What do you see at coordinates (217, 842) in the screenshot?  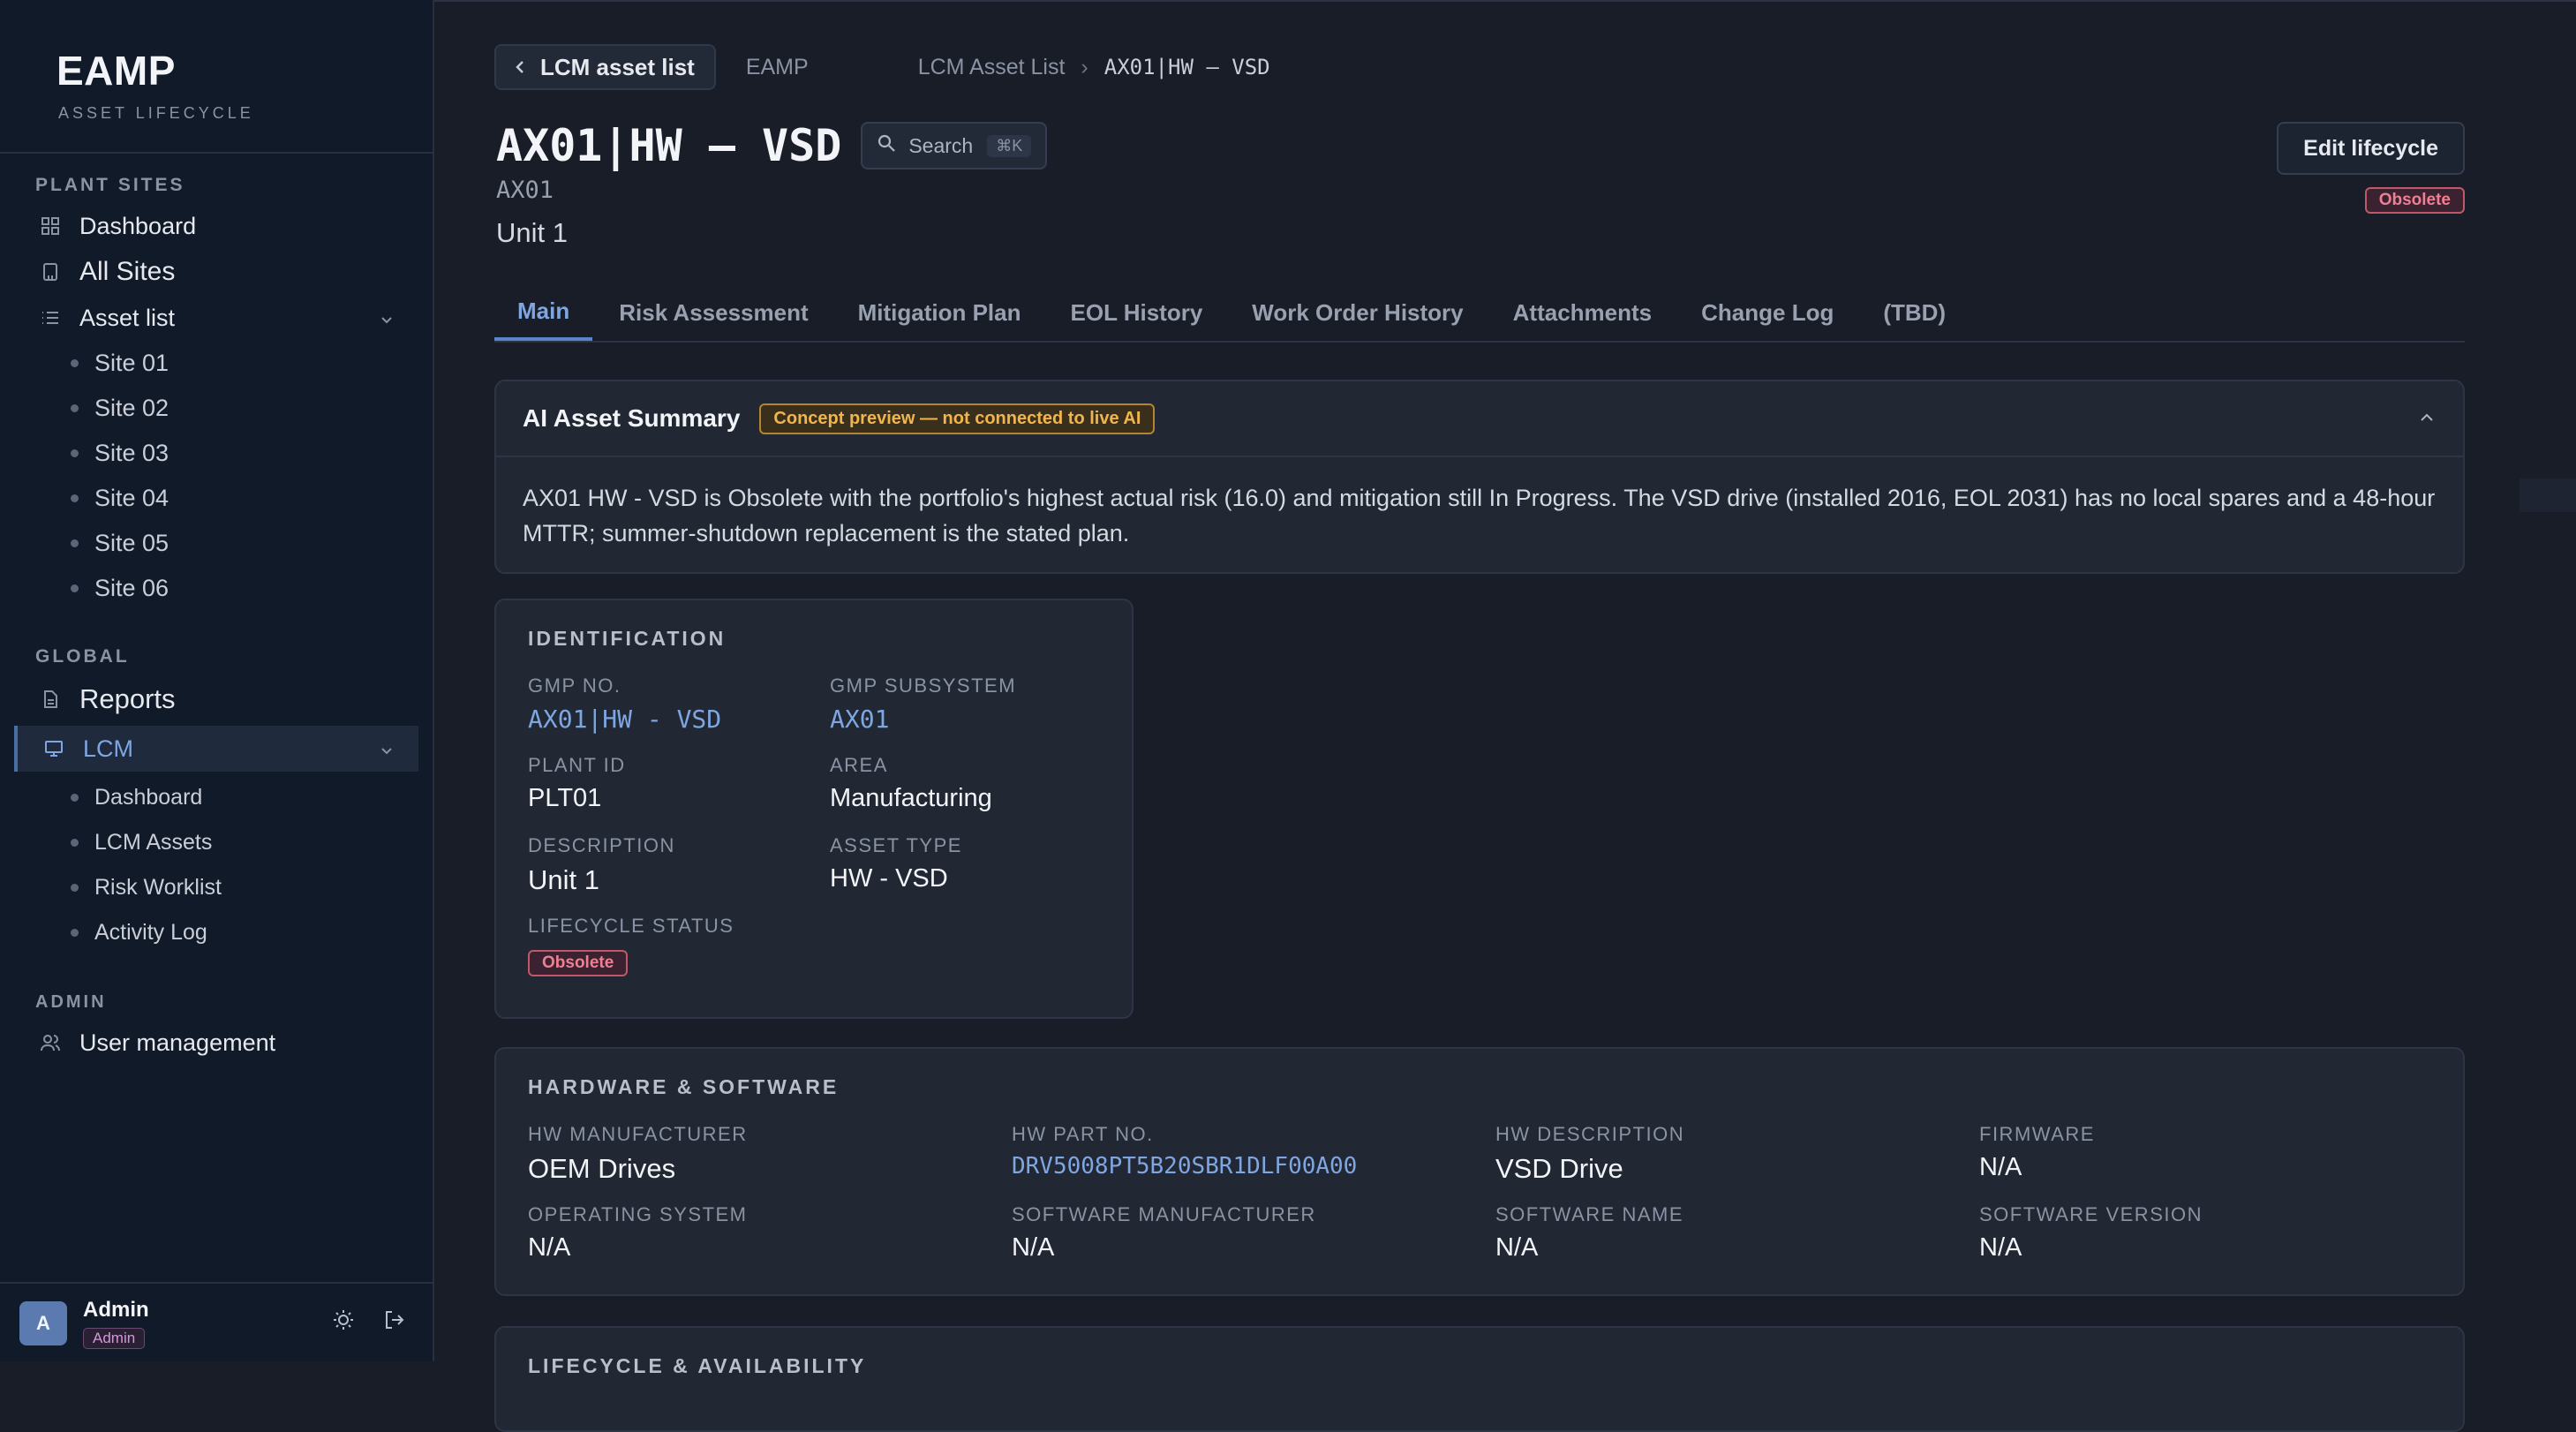 I see `sidebar-item-lcm-assets: LCM Assets` at bounding box center [217, 842].